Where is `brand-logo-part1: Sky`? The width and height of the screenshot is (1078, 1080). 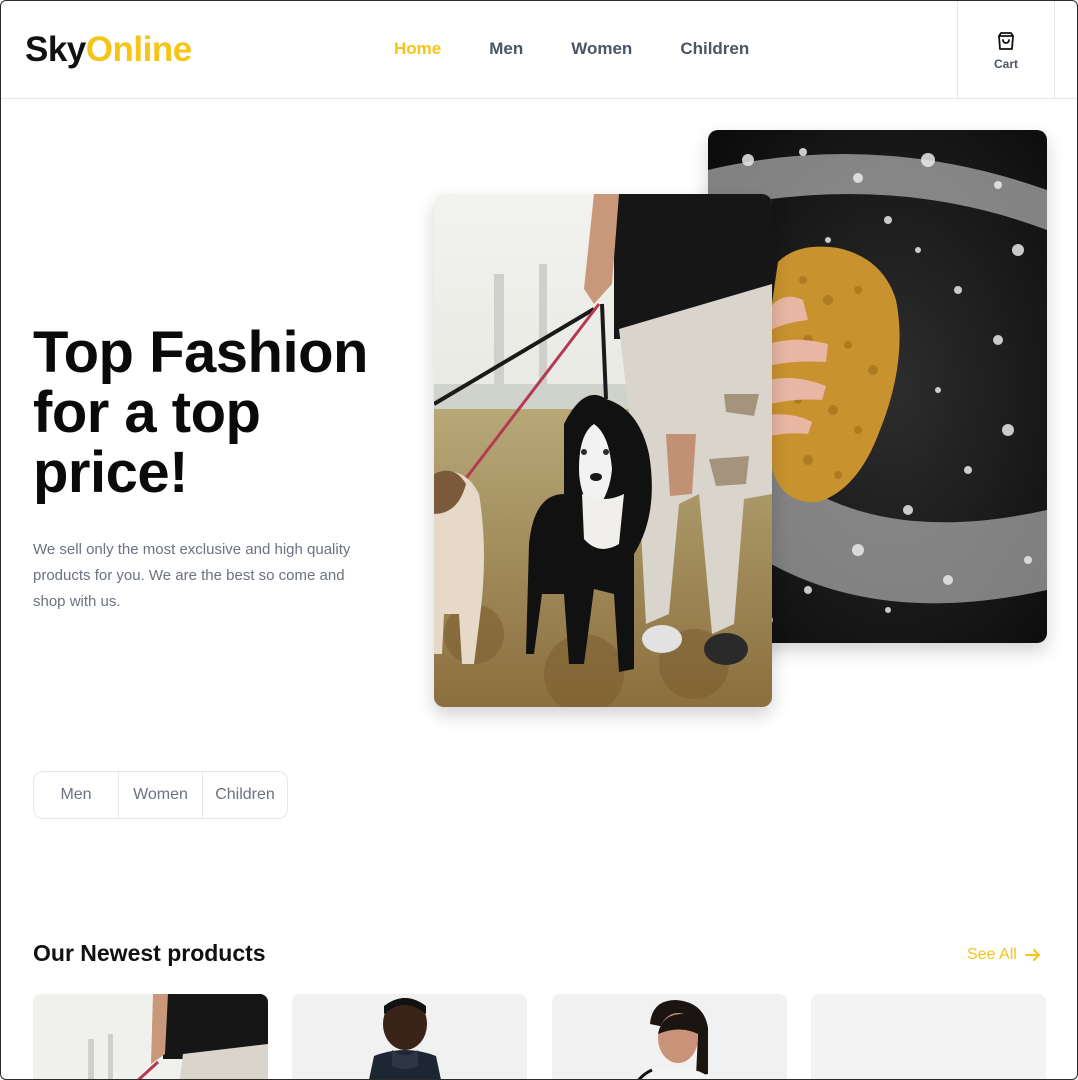 brand-logo-part1: Sky is located at coordinates (55, 49).